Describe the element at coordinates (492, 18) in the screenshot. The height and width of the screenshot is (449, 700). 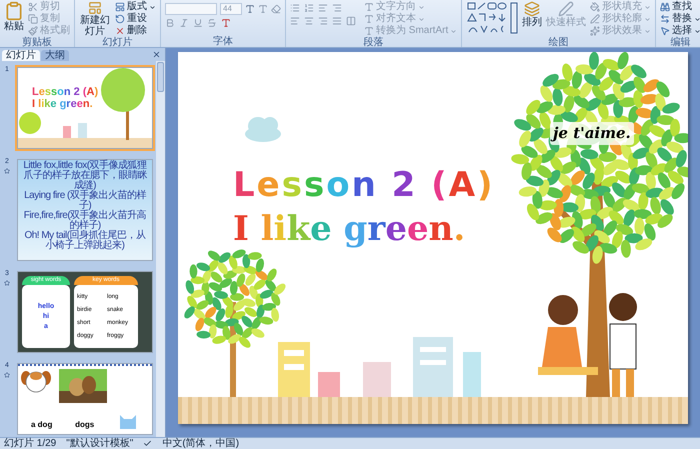
I see `shapes-gallery-icon` at that location.